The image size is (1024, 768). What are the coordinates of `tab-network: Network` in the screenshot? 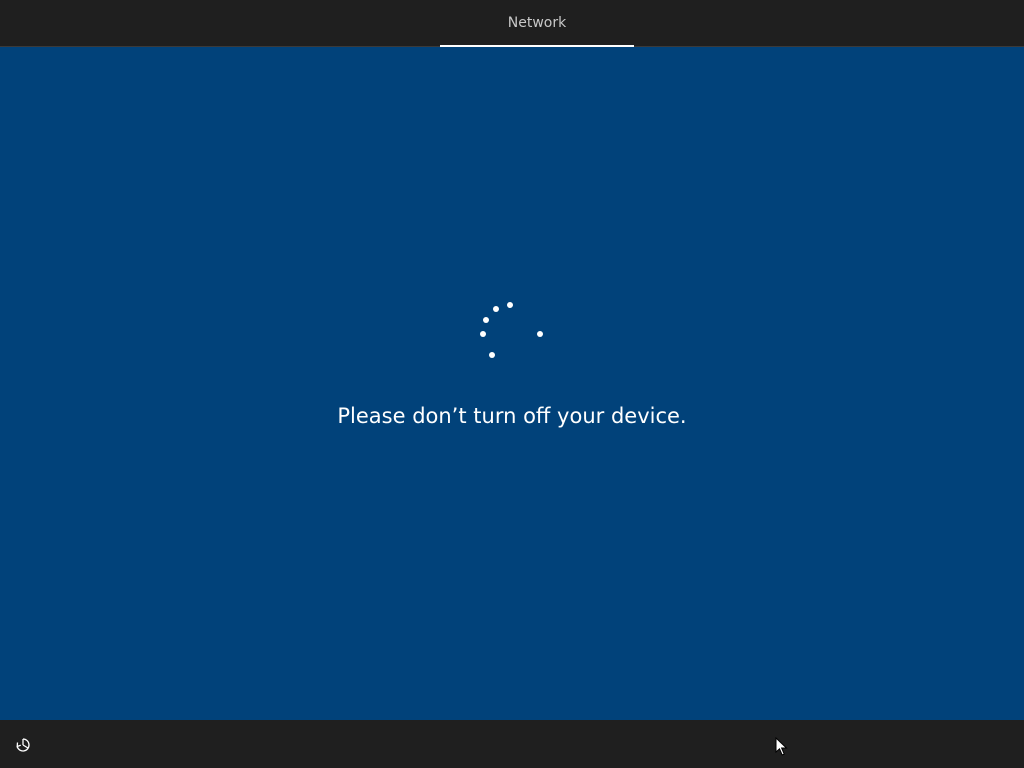 It's located at (537, 23).